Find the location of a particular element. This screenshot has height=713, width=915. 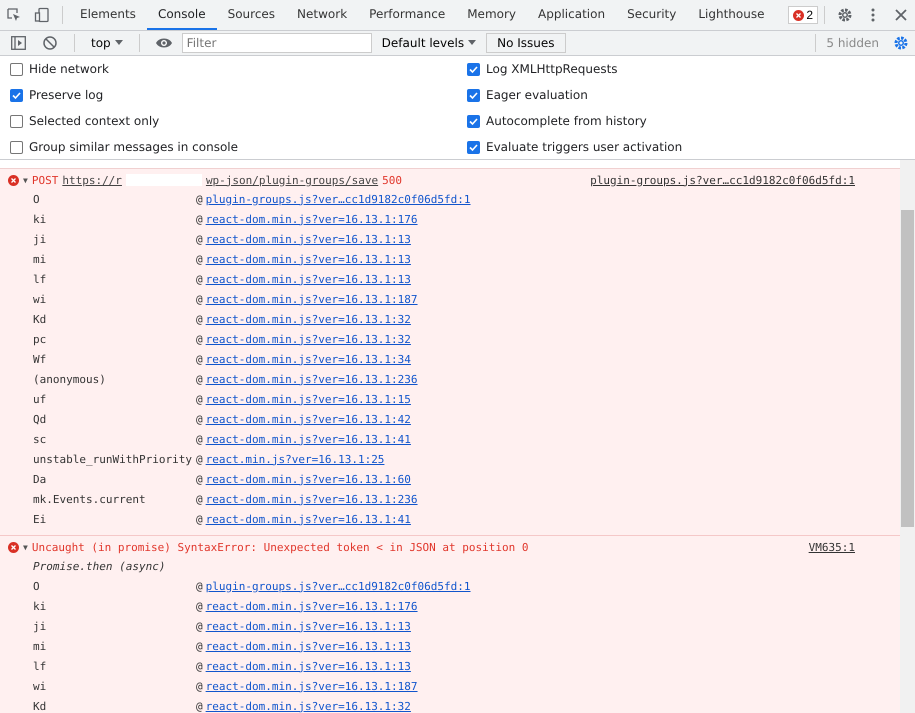

request-url: https://r is located at coordinates (92, 180).